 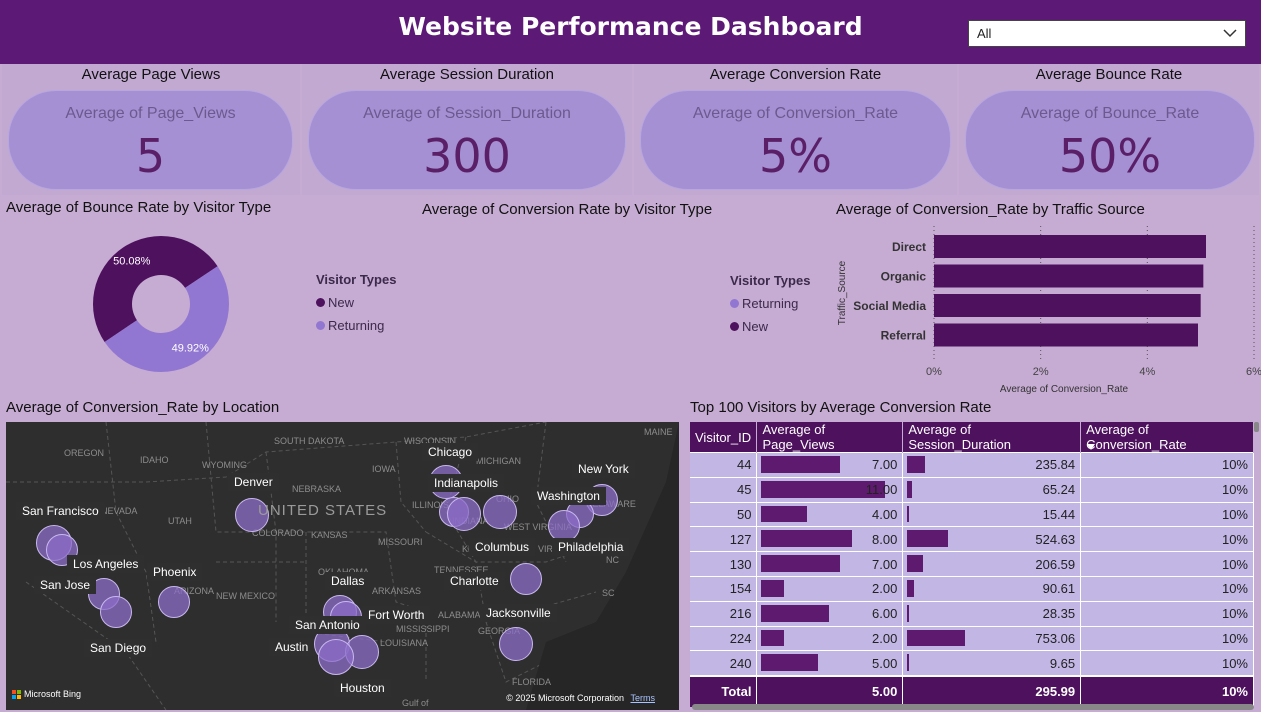 What do you see at coordinates (1253, 372) in the screenshot?
I see `x-tick-label: 6%` at bounding box center [1253, 372].